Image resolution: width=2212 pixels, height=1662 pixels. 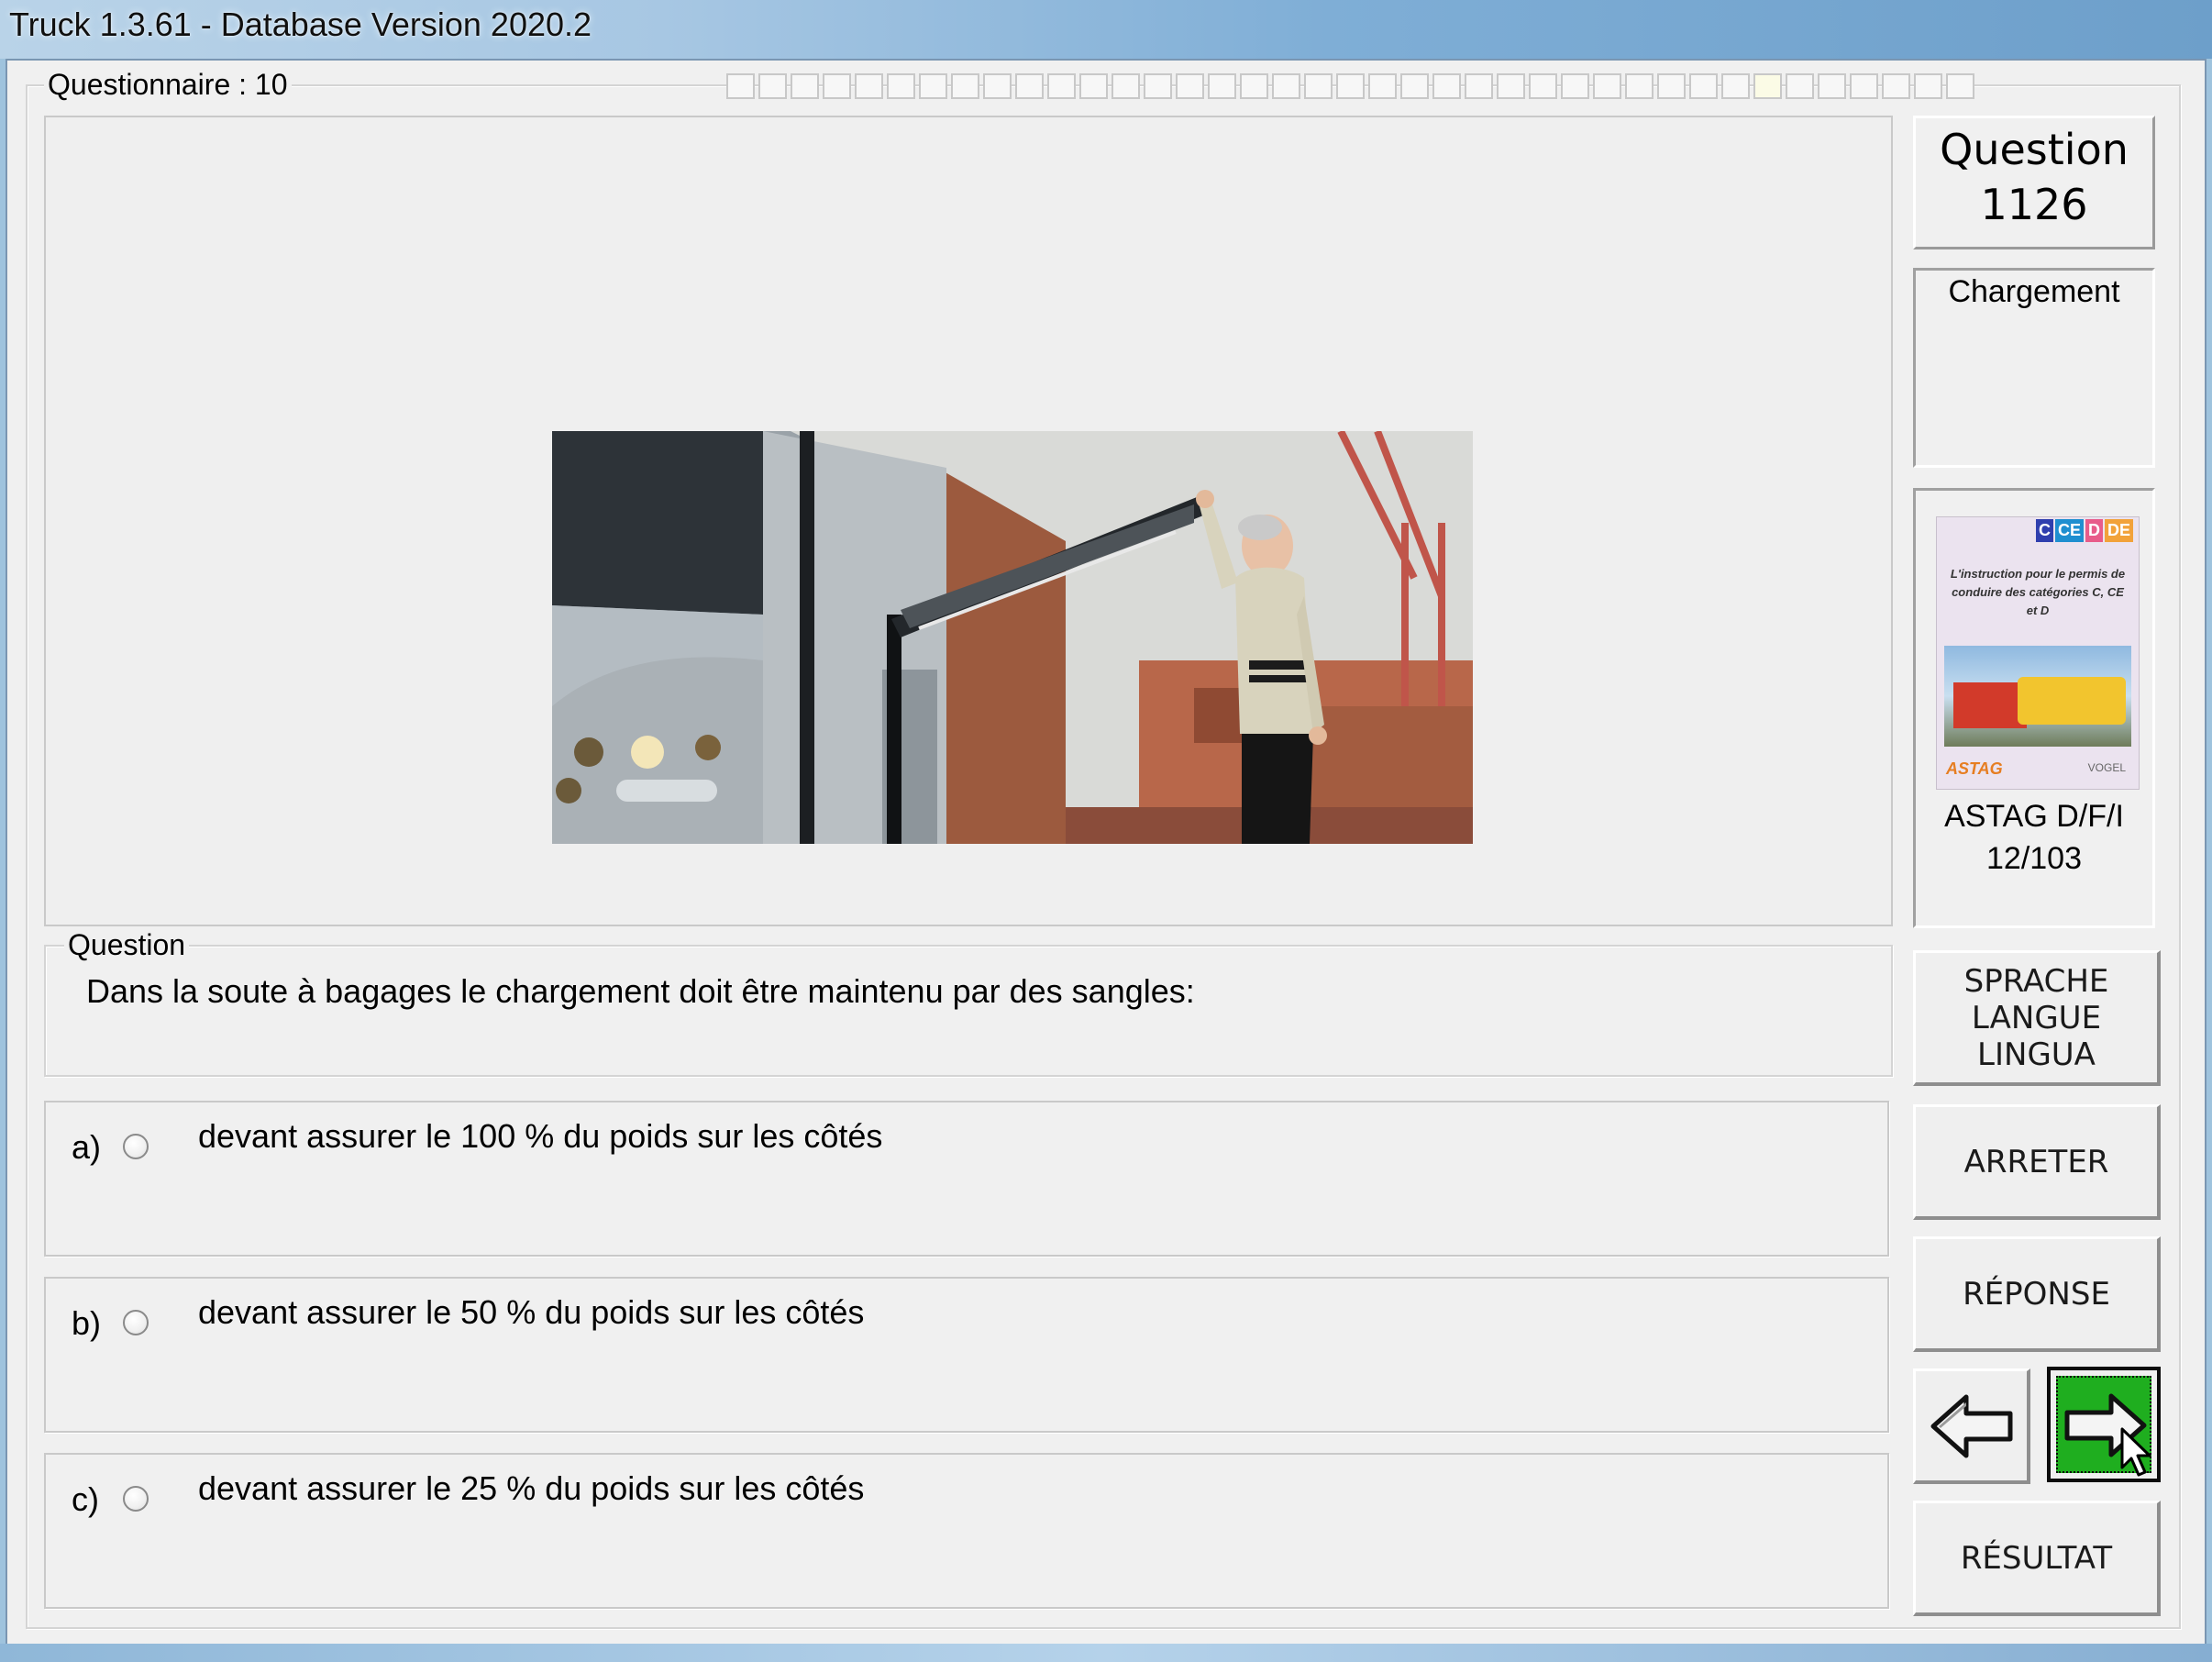 I want to click on category-label: Chargement, so click(x=2034, y=291).